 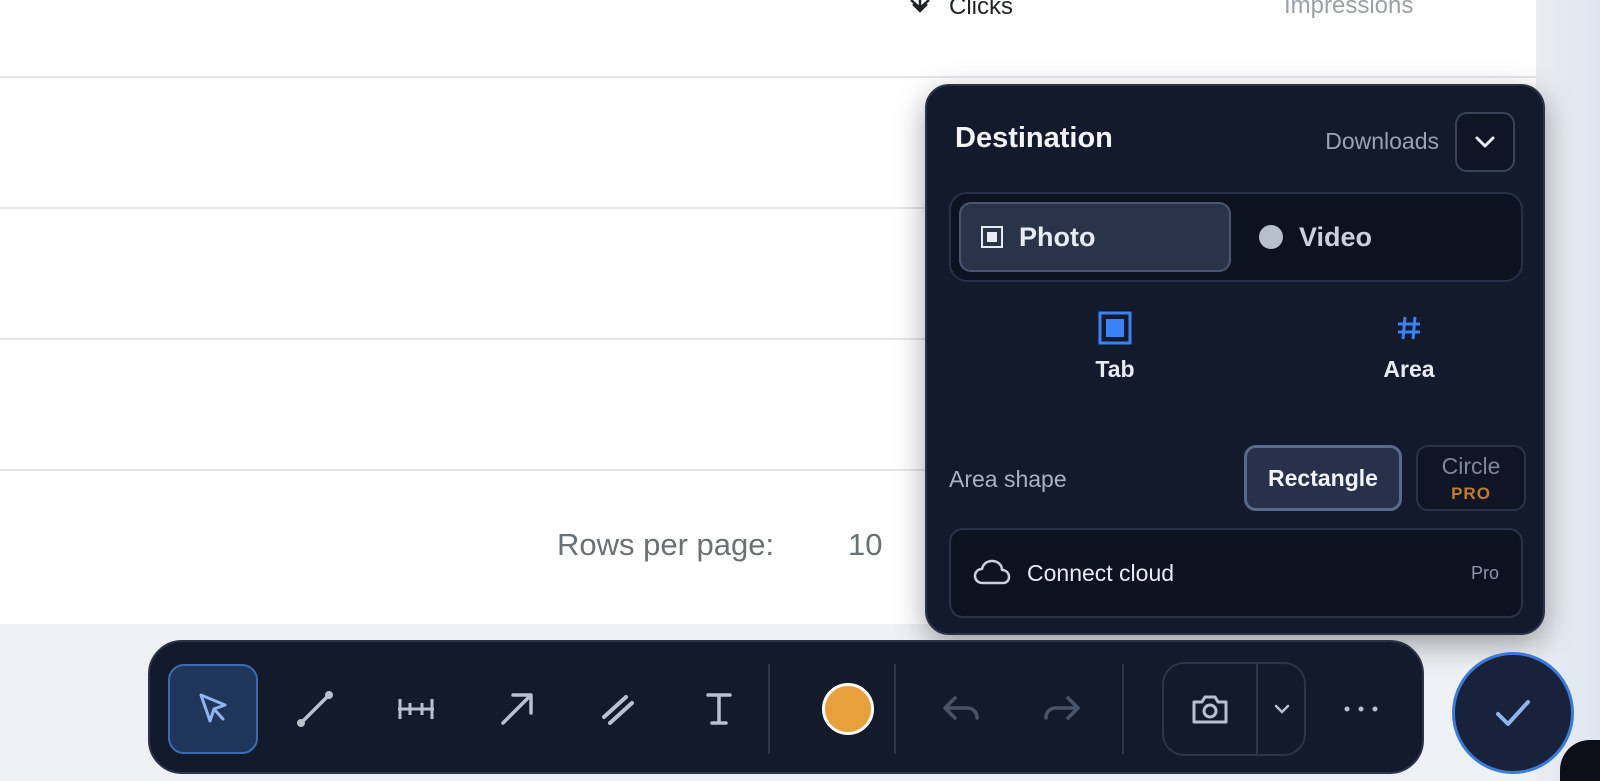 I want to click on grid-hash-icon, so click(x=1409, y=328).